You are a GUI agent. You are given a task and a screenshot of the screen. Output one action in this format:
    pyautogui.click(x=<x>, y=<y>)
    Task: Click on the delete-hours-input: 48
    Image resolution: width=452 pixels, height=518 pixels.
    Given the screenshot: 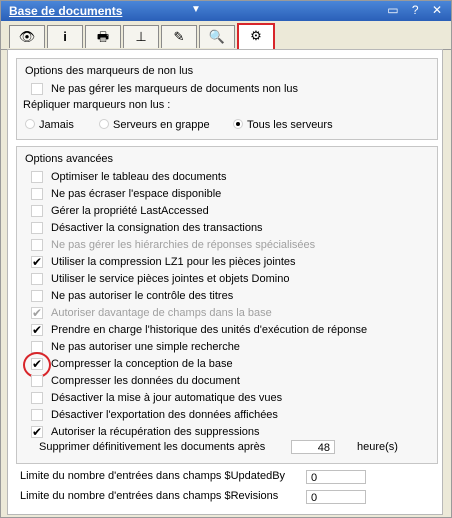 What is the action you would take?
    pyautogui.click(x=313, y=447)
    